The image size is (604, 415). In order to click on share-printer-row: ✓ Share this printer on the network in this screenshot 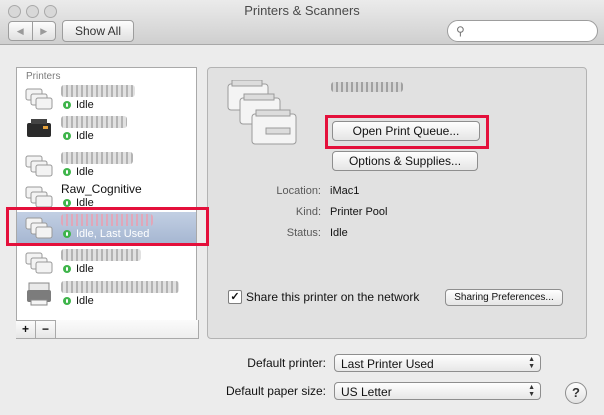, I will do `click(323, 297)`.